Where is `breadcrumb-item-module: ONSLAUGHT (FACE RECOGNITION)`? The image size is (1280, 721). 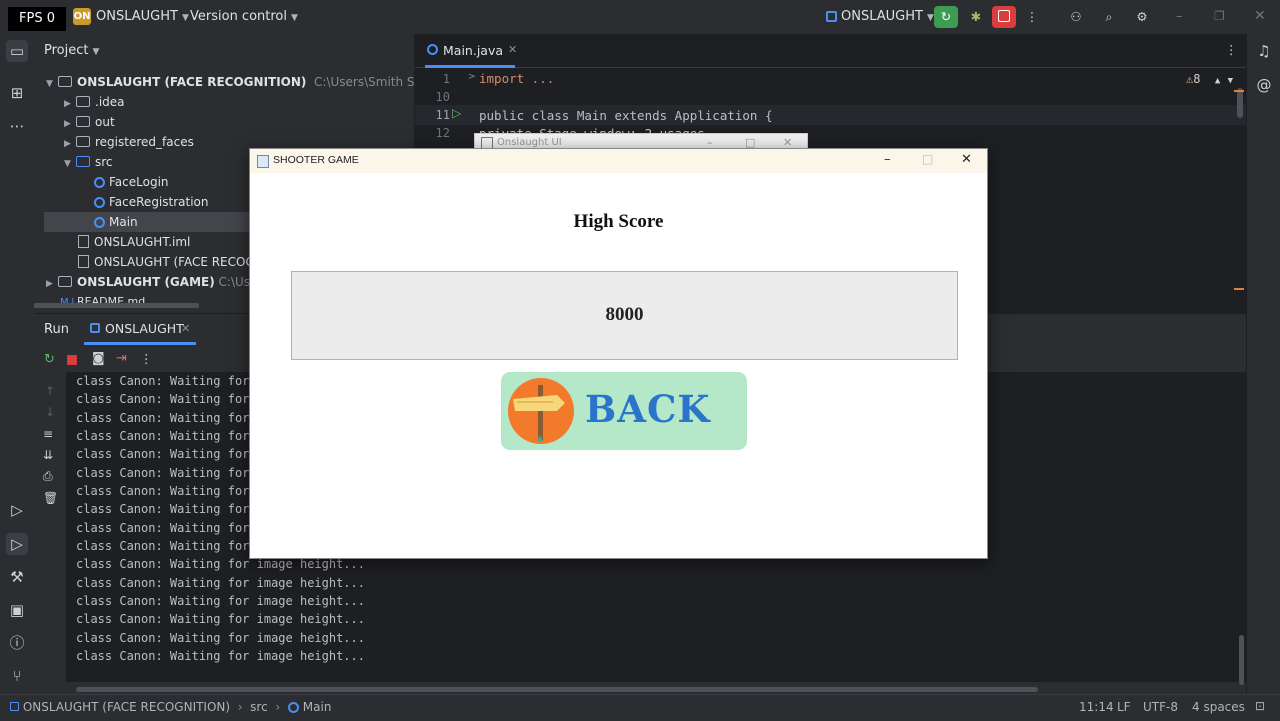 breadcrumb-item-module: ONSLAUGHT (FACE RECOGNITION) is located at coordinates (126, 707).